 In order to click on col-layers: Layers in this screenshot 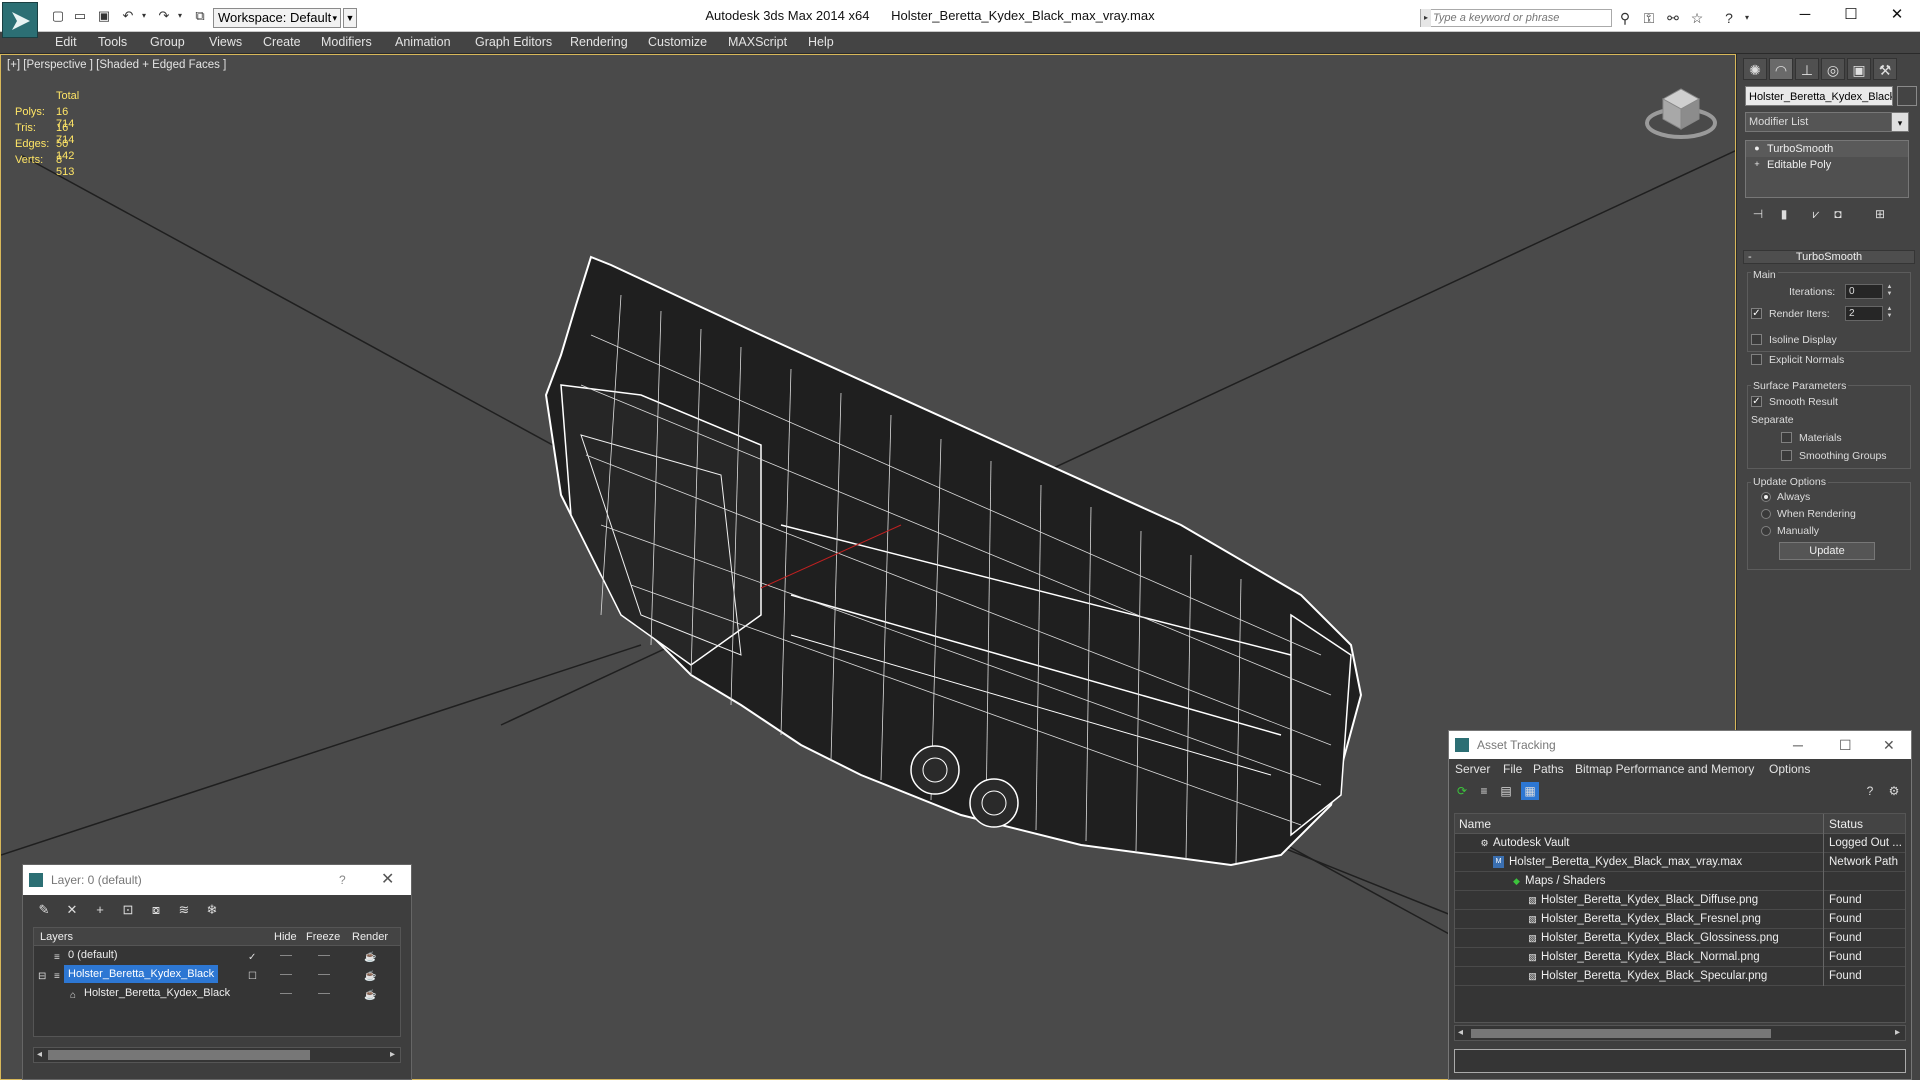, I will do `click(56, 937)`.